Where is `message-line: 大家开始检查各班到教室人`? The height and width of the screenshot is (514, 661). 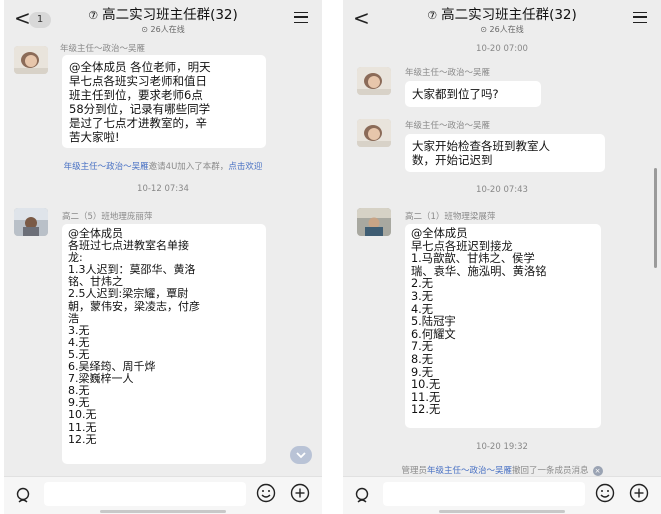
message-line: 大家开始检查各班到教室人 is located at coordinates (481, 146).